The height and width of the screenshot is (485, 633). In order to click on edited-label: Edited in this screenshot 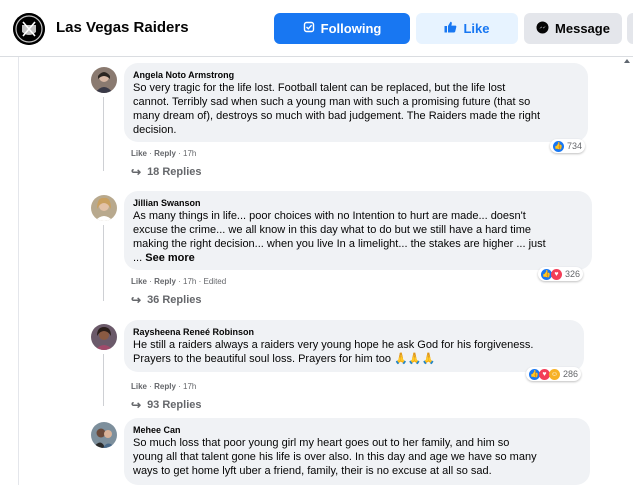, I will do `click(215, 281)`.